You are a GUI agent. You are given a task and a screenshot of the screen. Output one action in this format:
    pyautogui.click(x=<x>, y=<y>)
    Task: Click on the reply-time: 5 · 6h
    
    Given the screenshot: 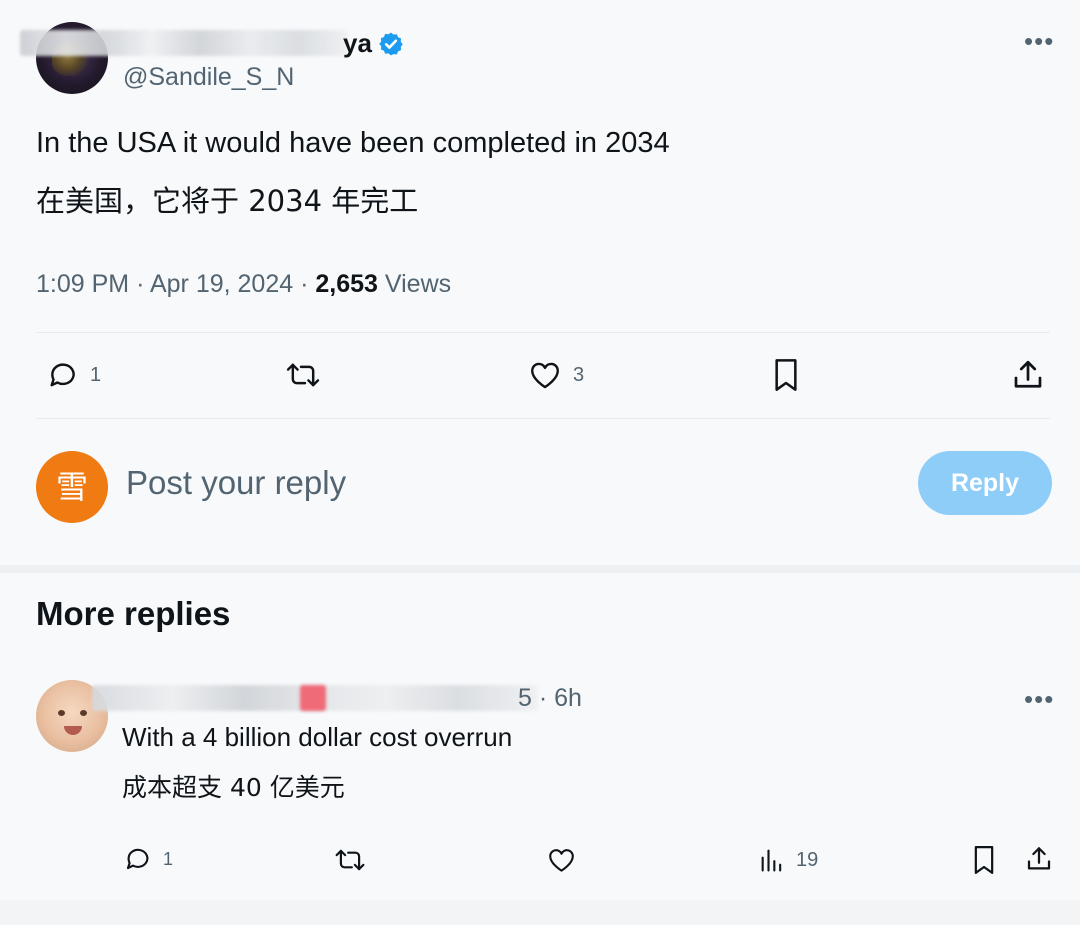 What is the action you would take?
    pyautogui.click(x=550, y=698)
    